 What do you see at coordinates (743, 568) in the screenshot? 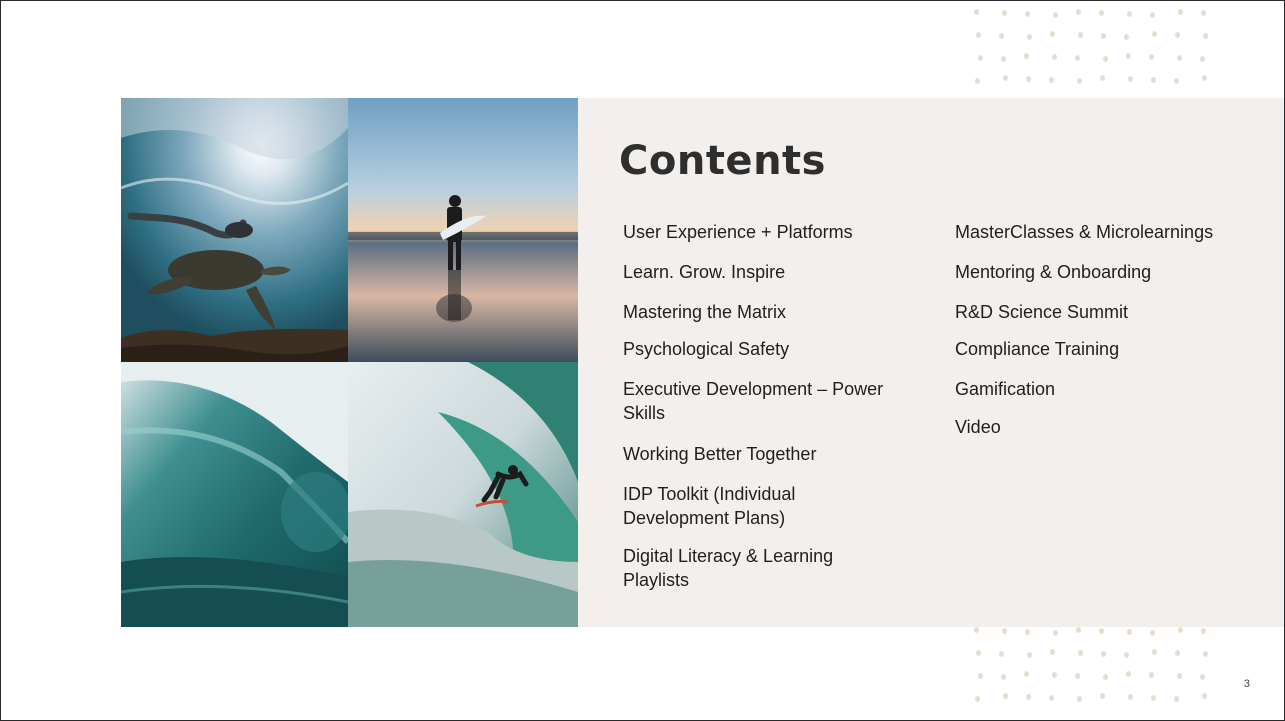
I see `contents-item: Digital Literacy & Learning Playlists` at bounding box center [743, 568].